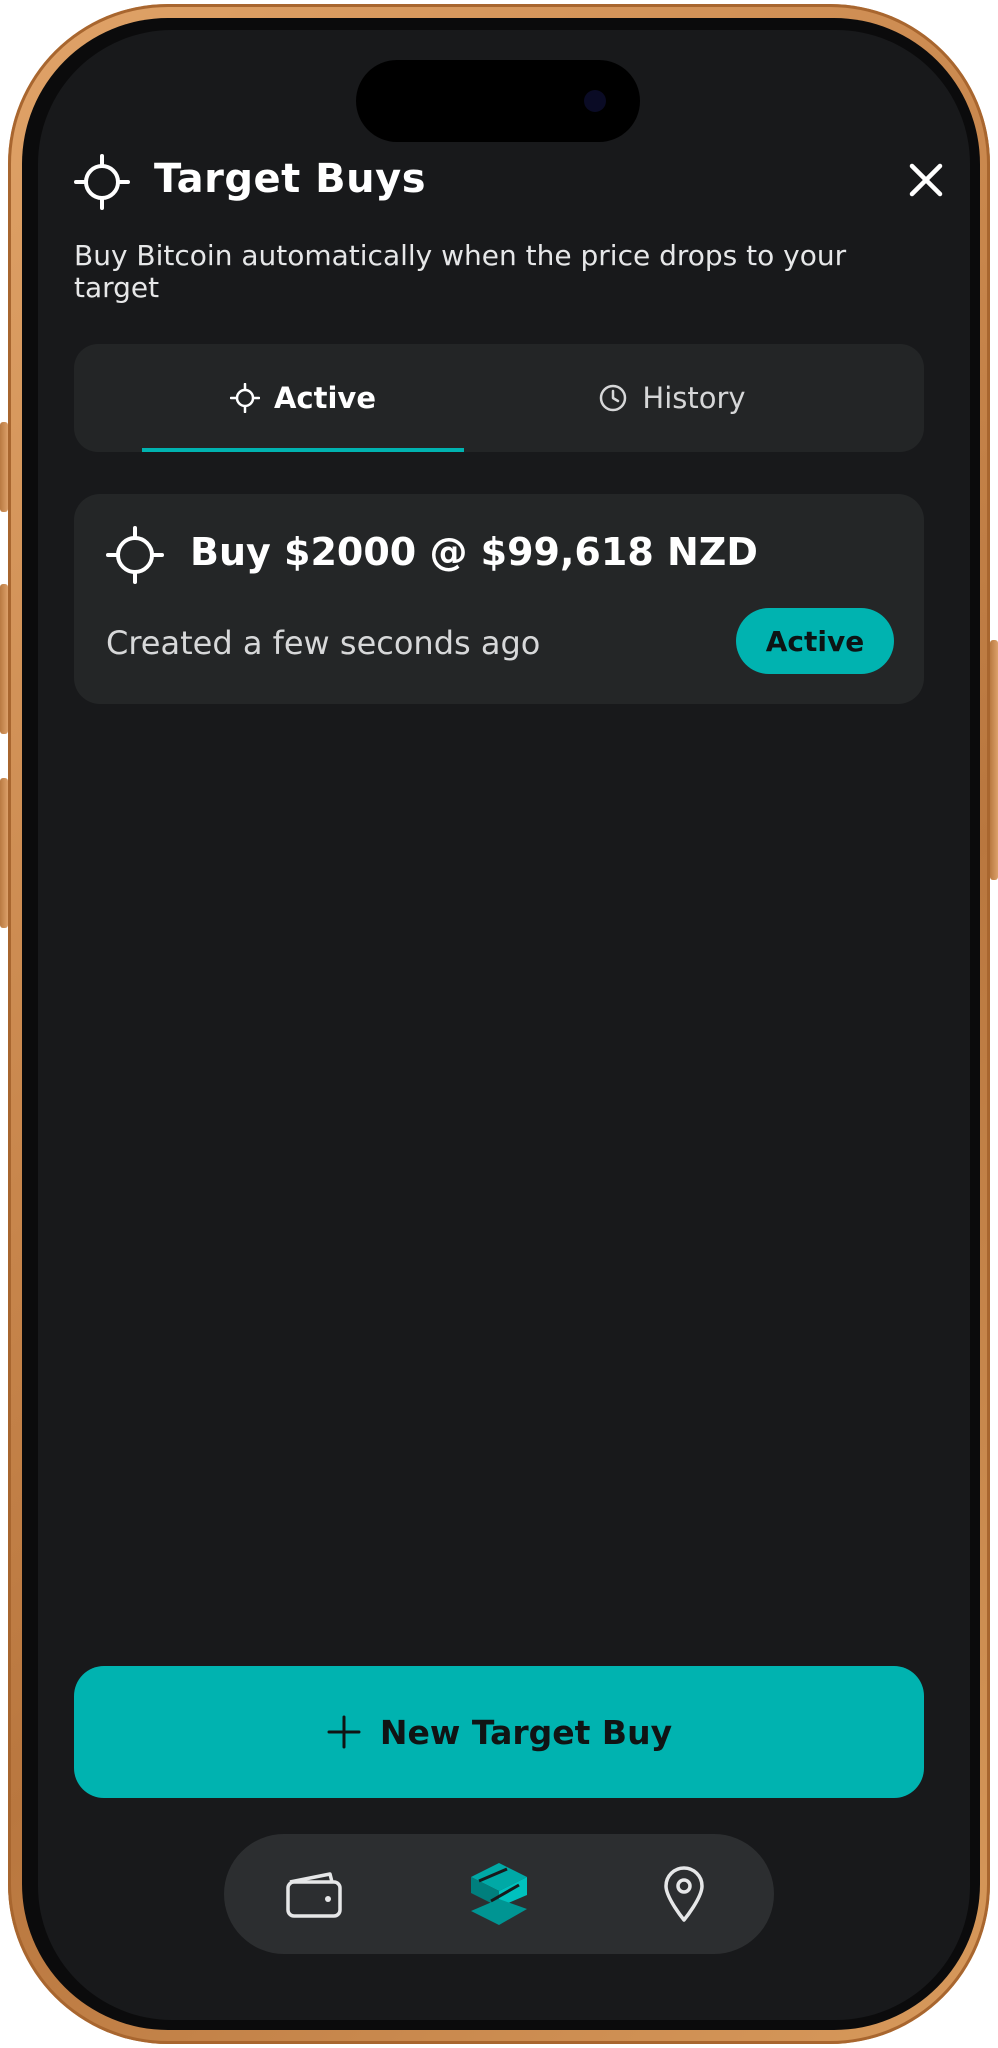  I want to click on nav-wallet, so click(314, 1894).